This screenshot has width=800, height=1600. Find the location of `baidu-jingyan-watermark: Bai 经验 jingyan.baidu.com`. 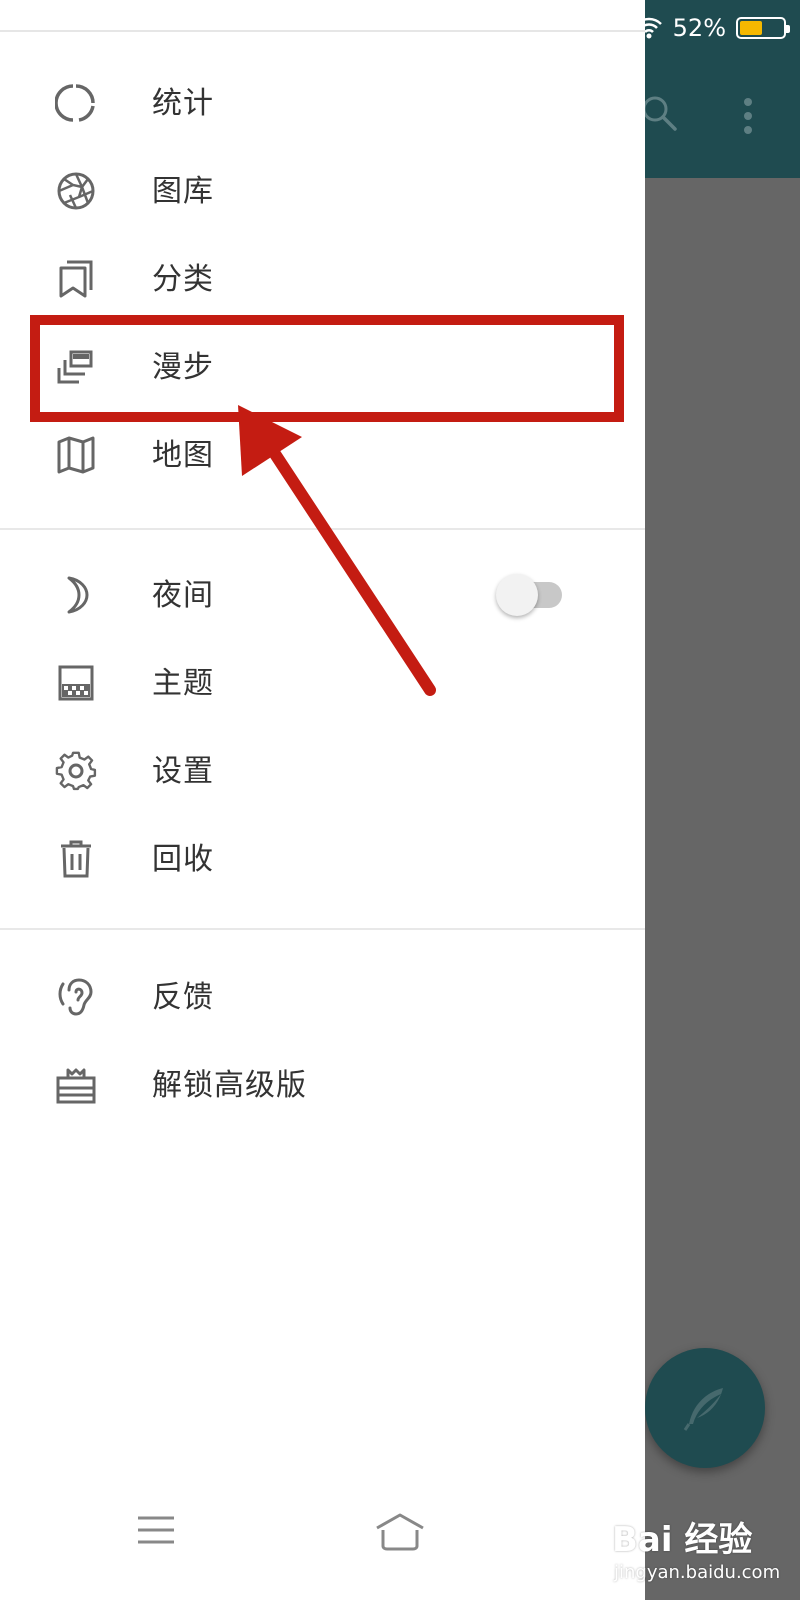

baidu-jingyan-watermark: Bai 经验 jingyan.baidu.com is located at coordinates (704, 1553).